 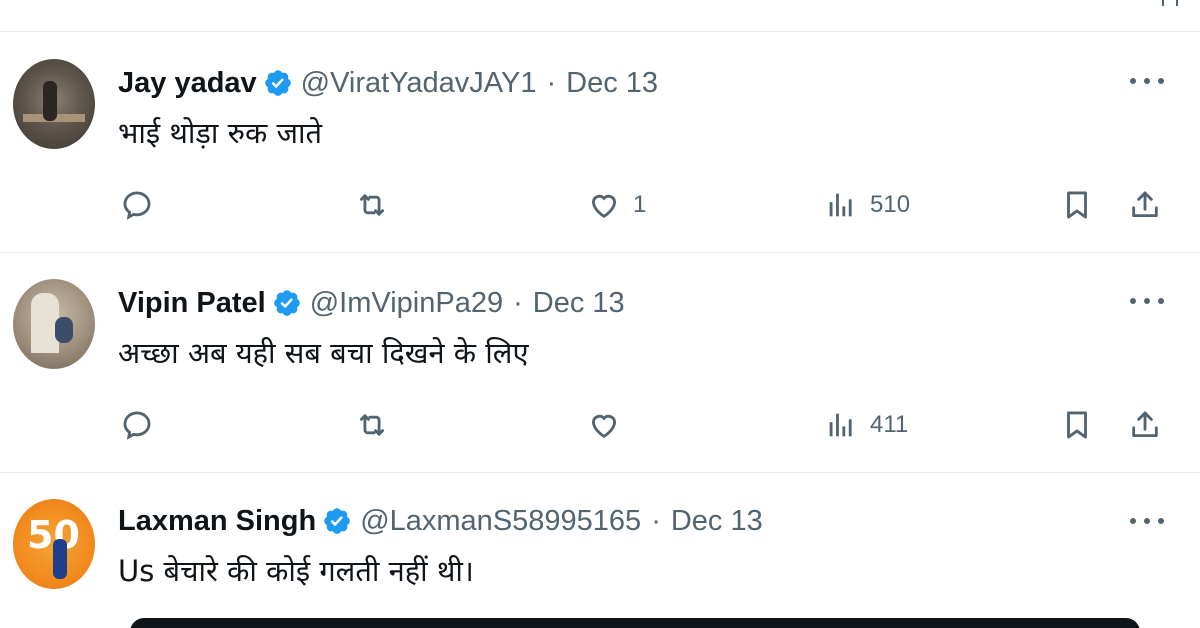 I want to click on tweet-header: Jay yadav @ViratYadavJAY1 · Dec 13, so click(x=388, y=83).